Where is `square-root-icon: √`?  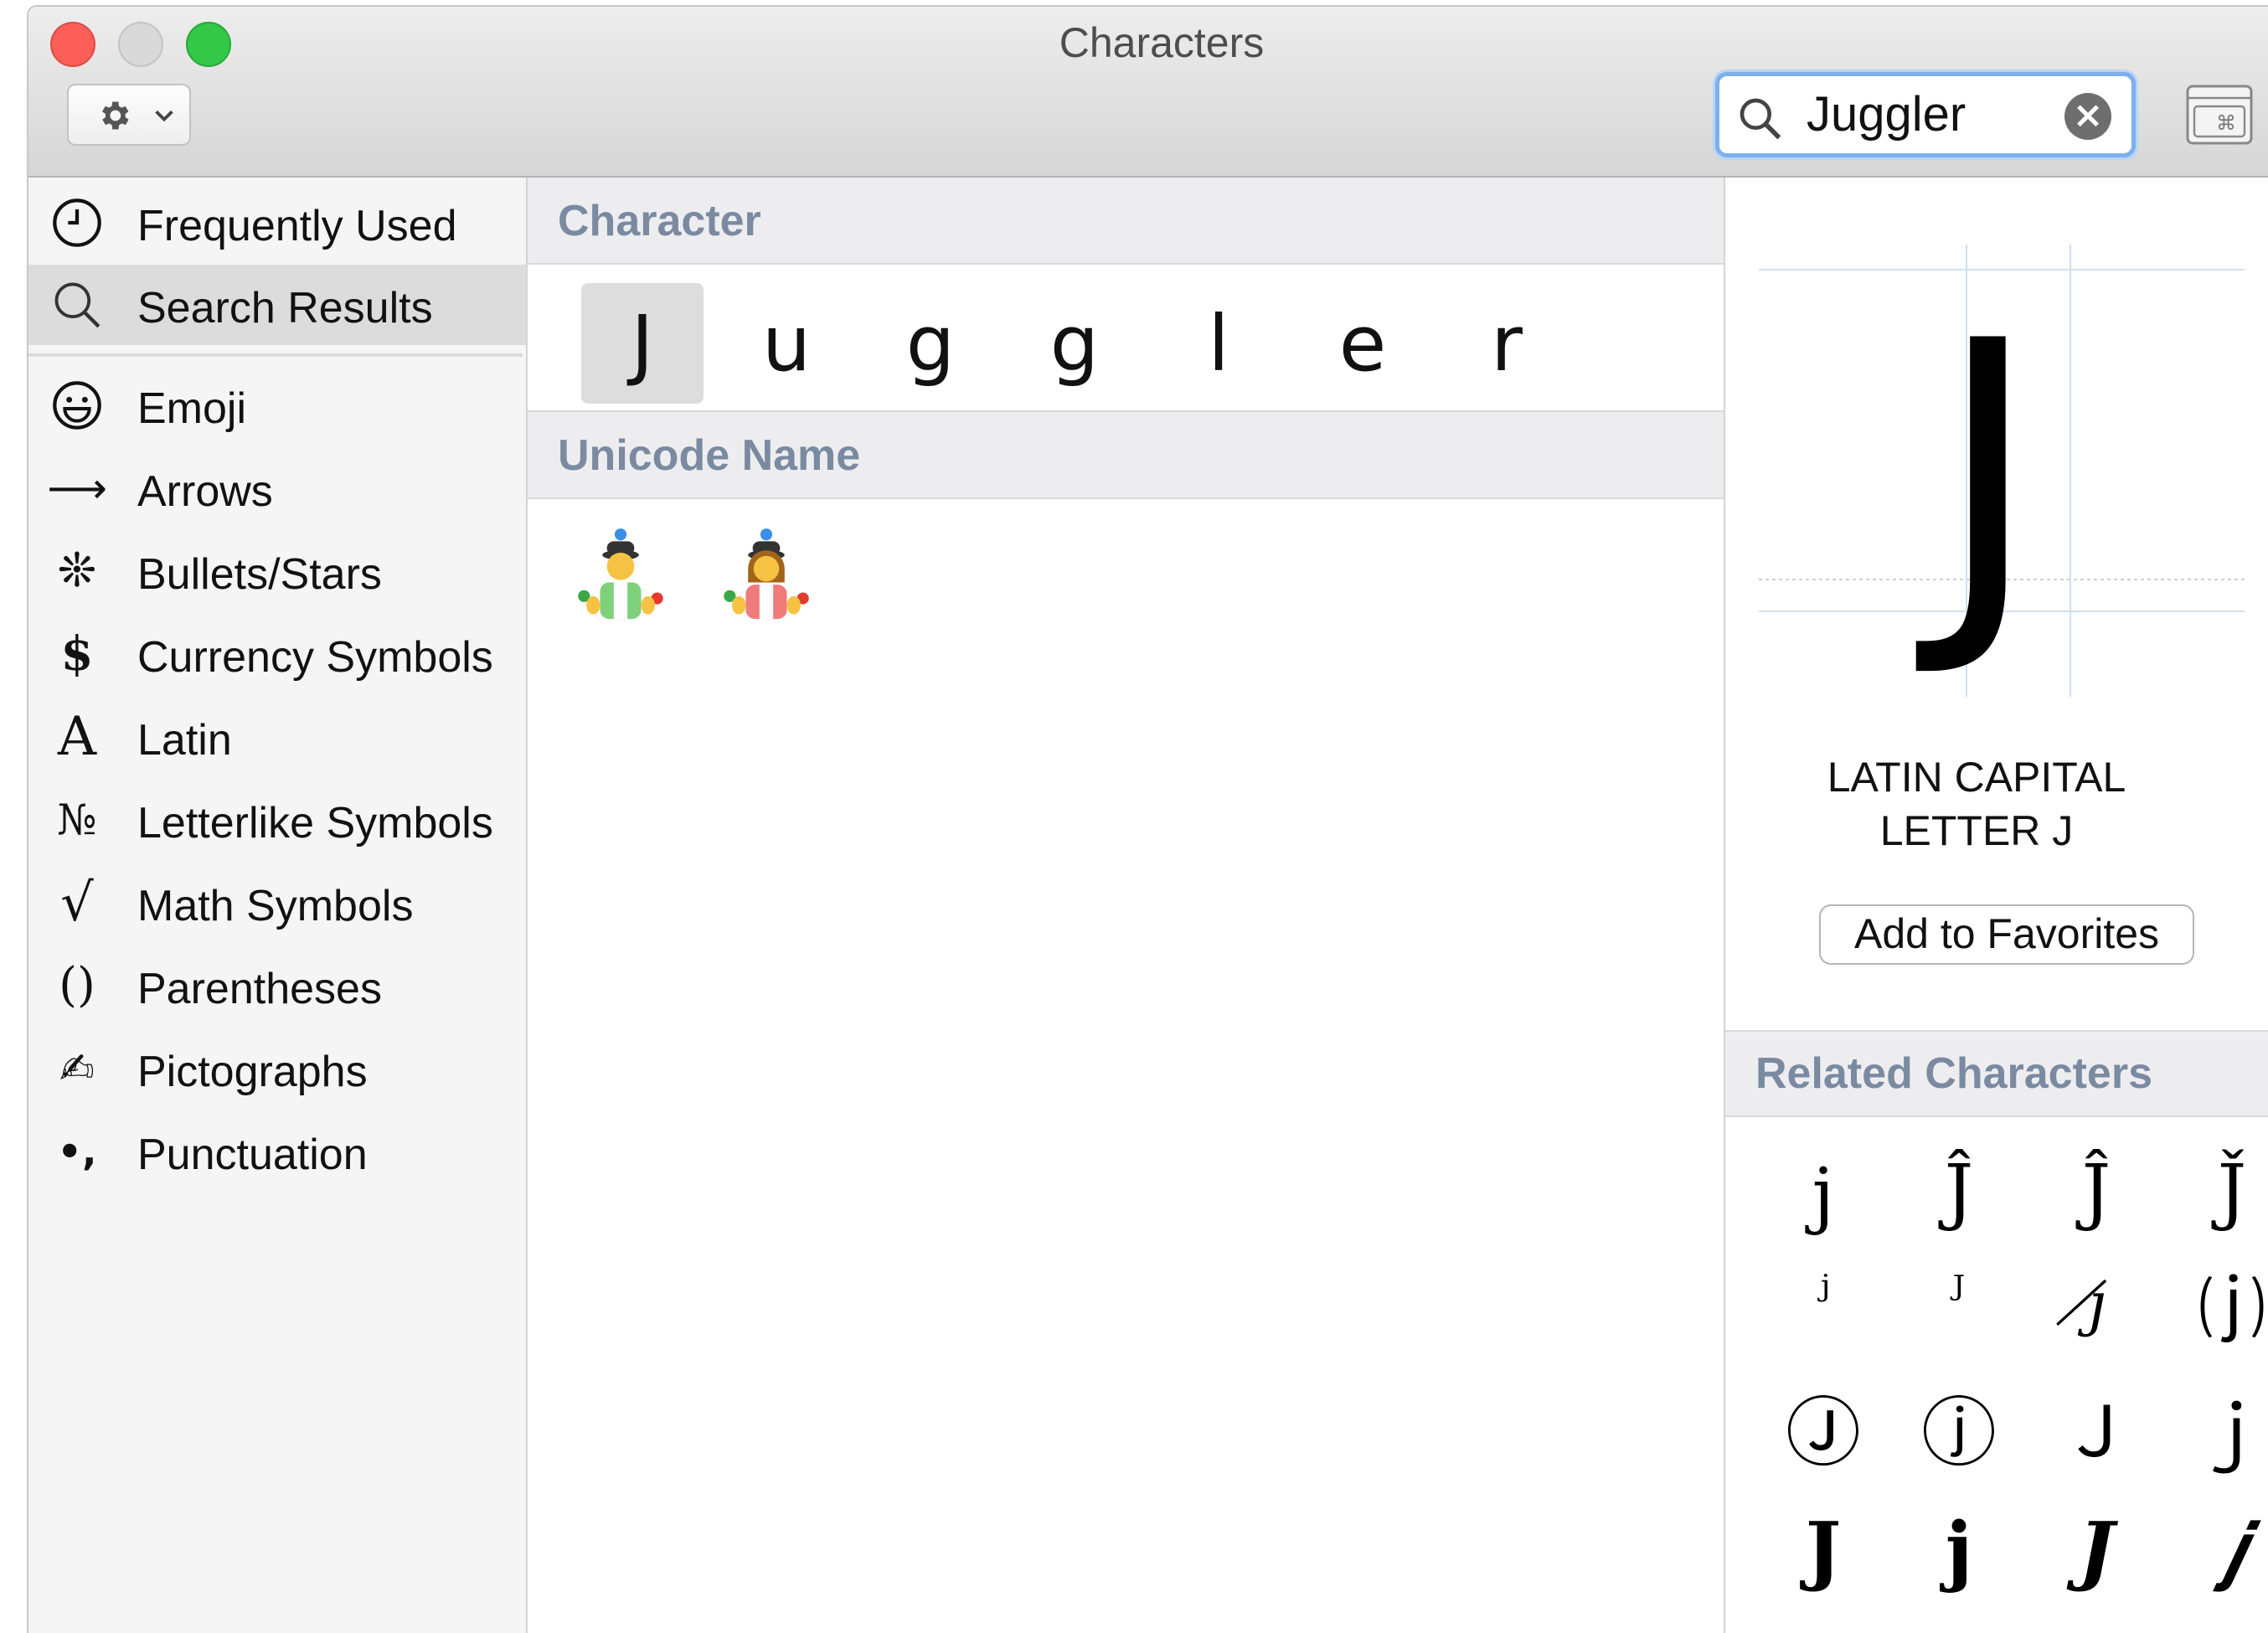
square-root-icon: √ is located at coordinates (77, 902).